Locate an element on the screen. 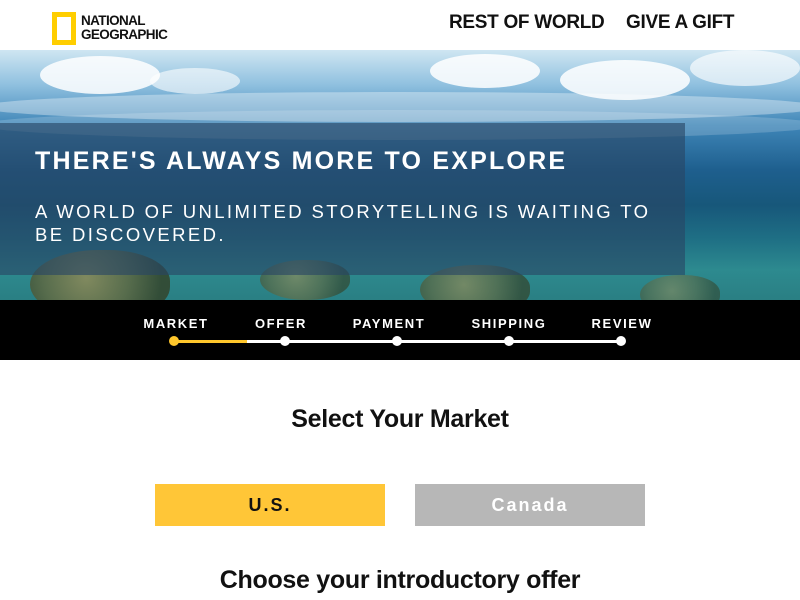 Image resolution: width=800 pixels, height=600 pixels. step-review-label: REVIEW is located at coordinates (622, 323).